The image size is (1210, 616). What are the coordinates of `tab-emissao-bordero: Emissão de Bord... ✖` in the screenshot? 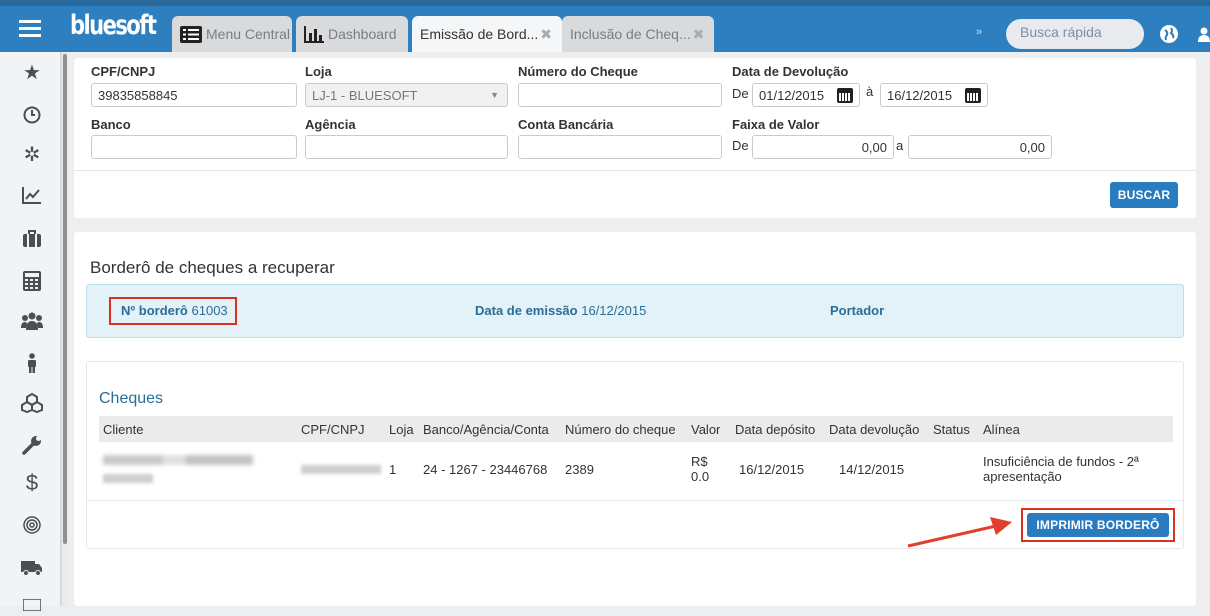 It's located at (487, 34).